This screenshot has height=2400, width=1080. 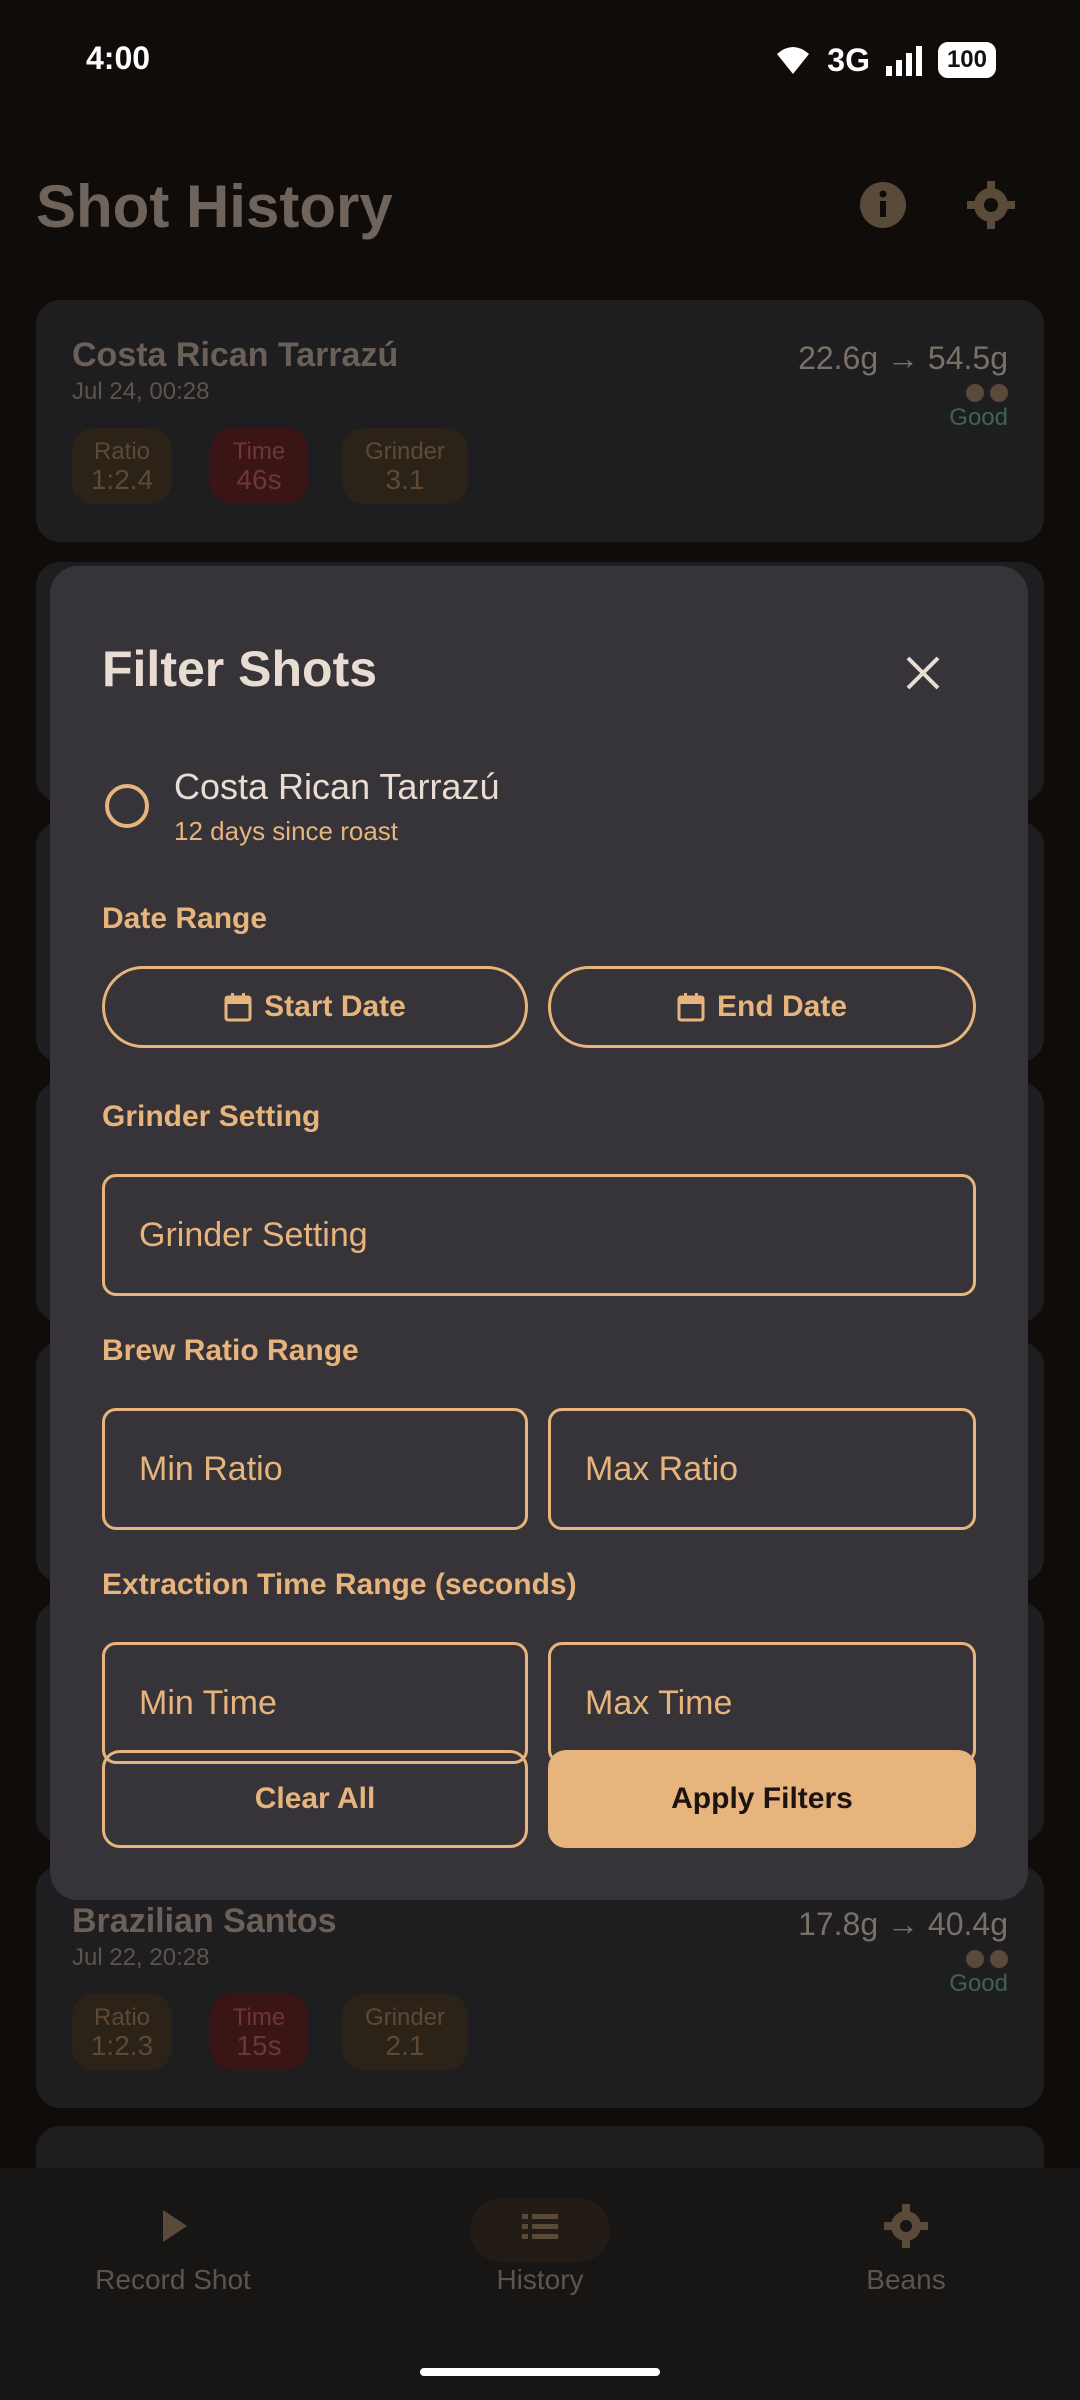 I want to click on max-time-placeholder: Max Time, so click(x=659, y=1702).